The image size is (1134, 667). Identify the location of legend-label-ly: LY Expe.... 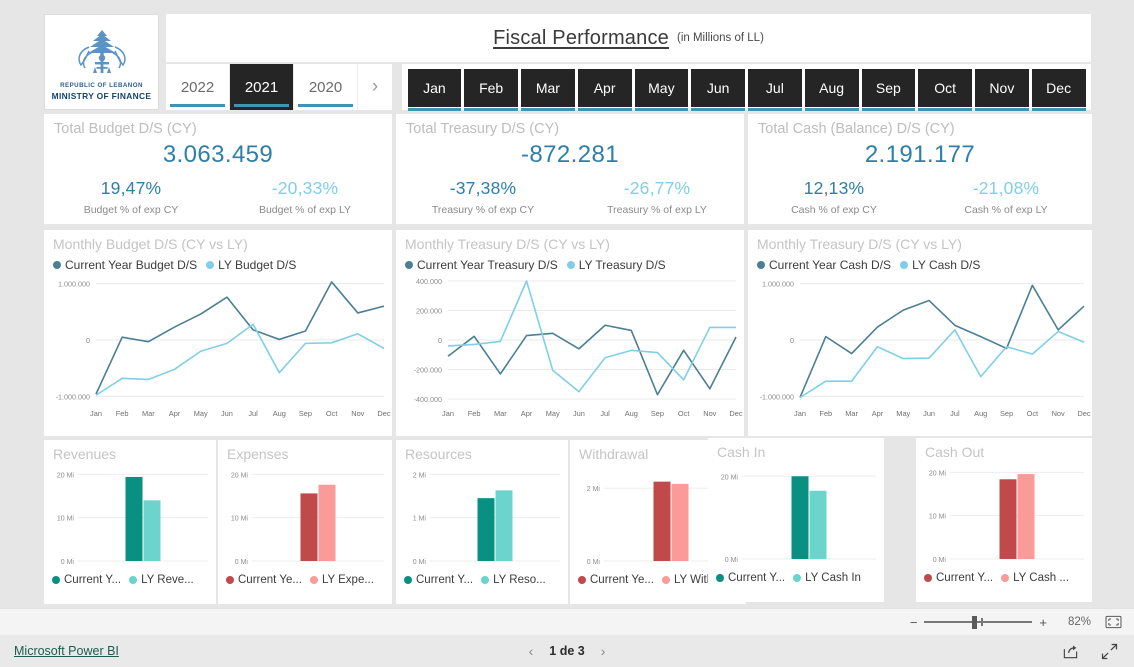
(347, 580).